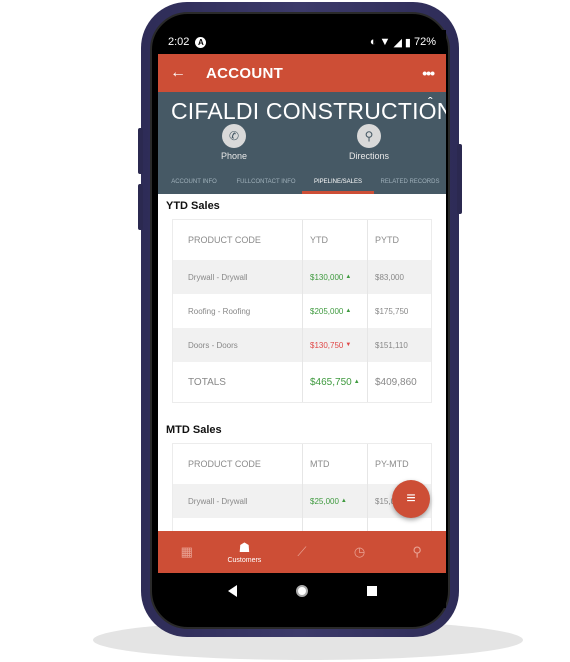 Image resolution: width=570 pixels, height=662 pixels. Describe the element at coordinates (371, 590) in the screenshot. I see `system-recents-icon` at that location.